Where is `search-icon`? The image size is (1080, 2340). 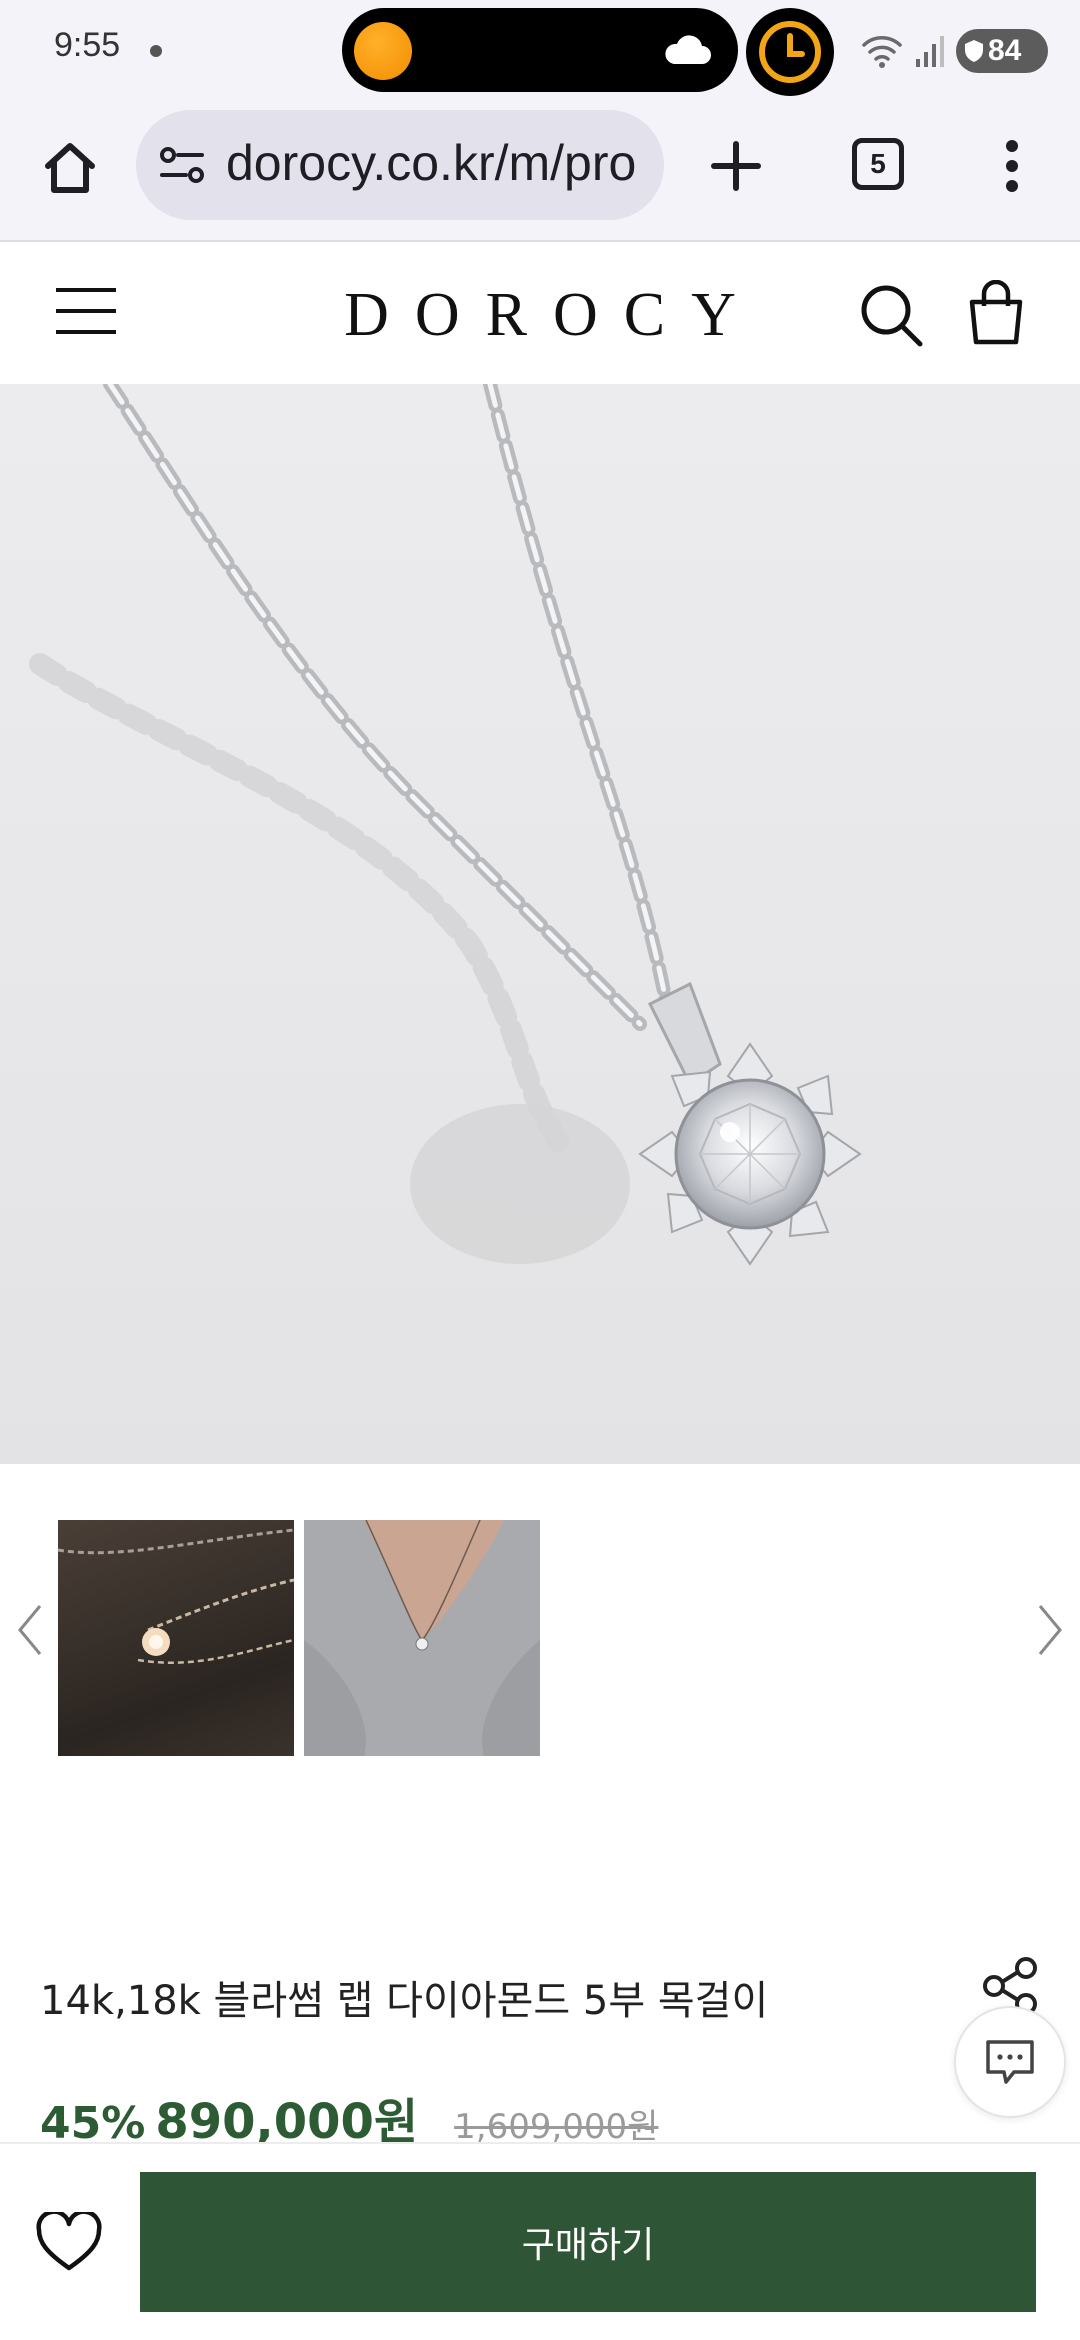 search-icon is located at coordinates (891, 315).